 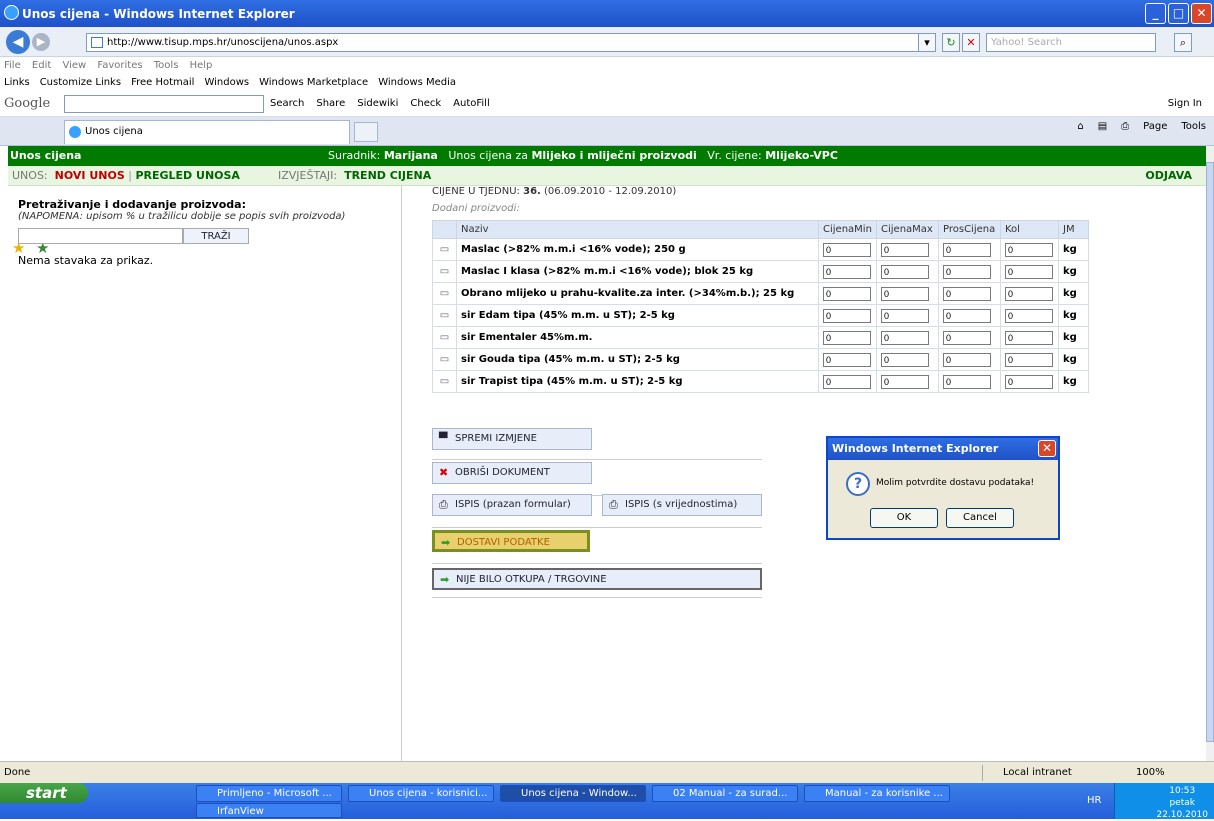 I want to click on tab-unos-cijena: Unos cijena, so click(x=207, y=132).